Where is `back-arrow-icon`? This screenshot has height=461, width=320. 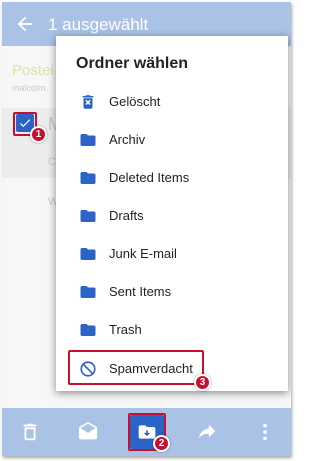 back-arrow-icon is located at coordinates (25, 24).